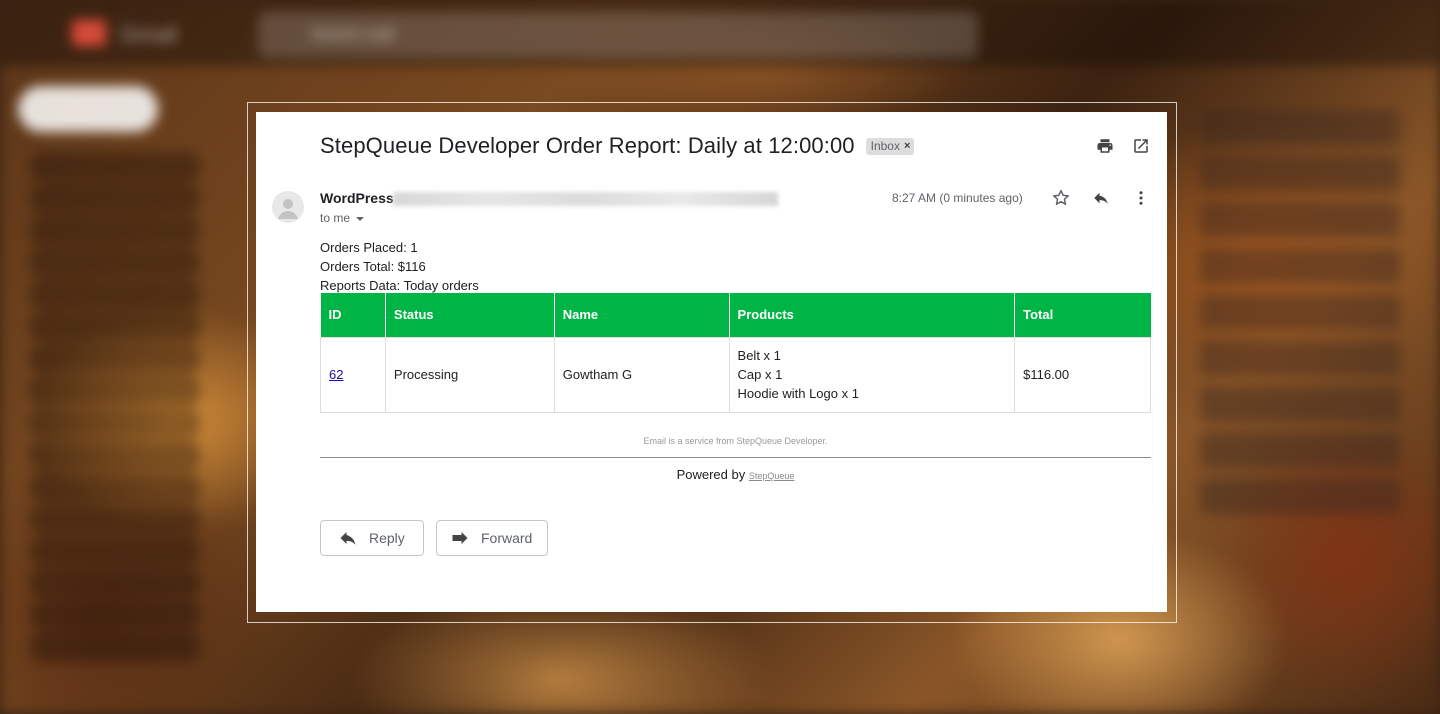 The image size is (1440, 714). I want to click on background-app-name: Gmail, so click(149, 34).